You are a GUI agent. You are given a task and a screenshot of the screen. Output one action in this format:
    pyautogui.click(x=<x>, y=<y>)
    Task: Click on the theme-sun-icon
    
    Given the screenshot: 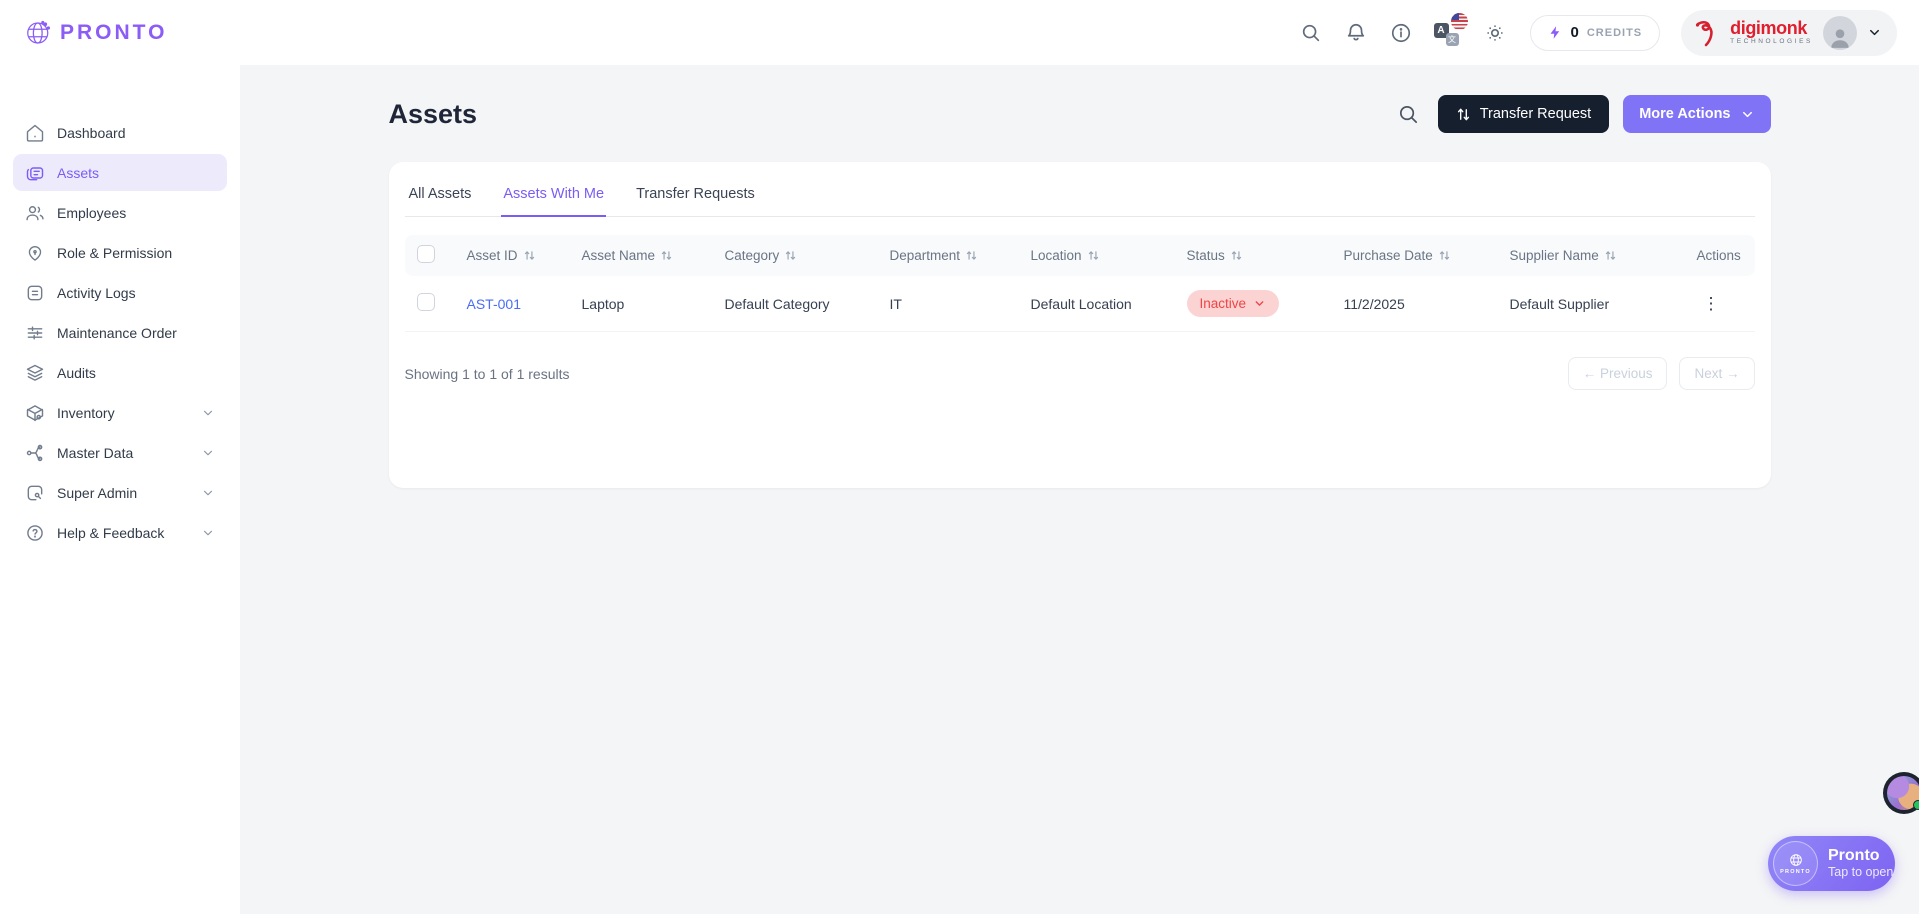 What is the action you would take?
    pyautogui.click(x=1495, y=33)
    